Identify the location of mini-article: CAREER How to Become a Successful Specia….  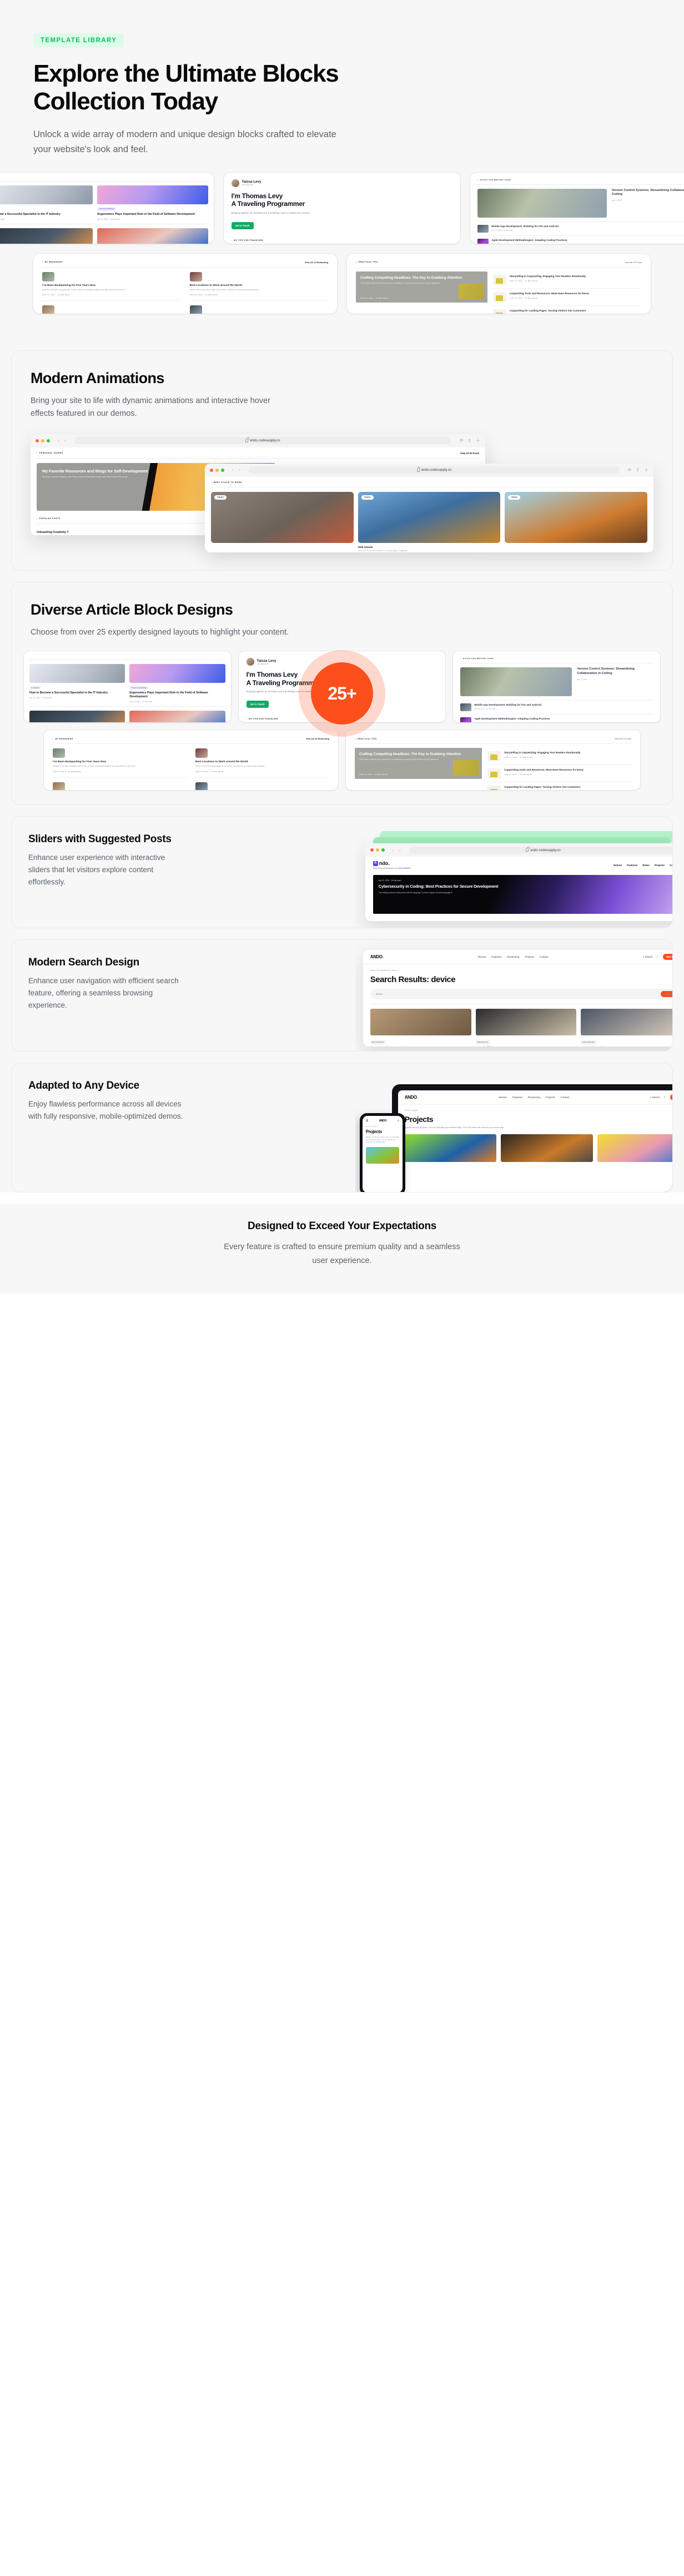
(46, 202).